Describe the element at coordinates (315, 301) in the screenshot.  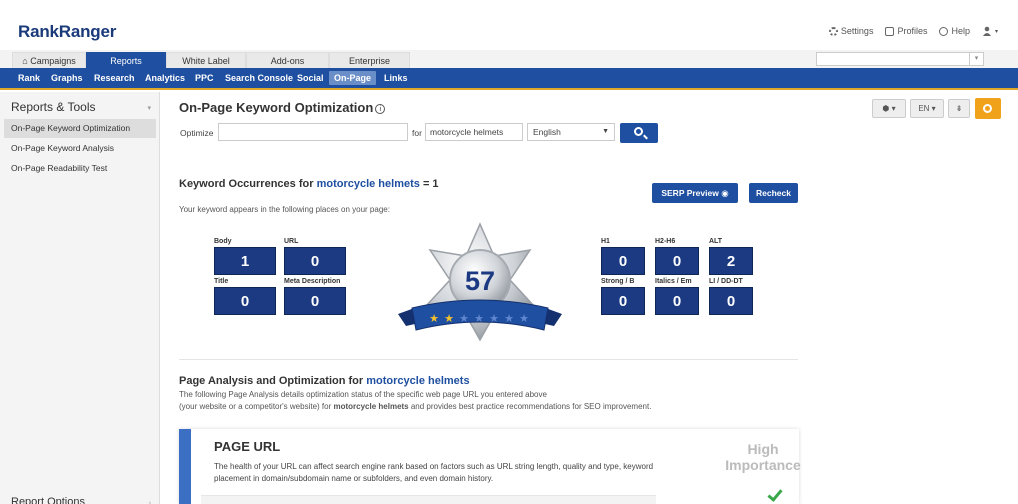
I see `metric-value-meta-description: 0` at that location.